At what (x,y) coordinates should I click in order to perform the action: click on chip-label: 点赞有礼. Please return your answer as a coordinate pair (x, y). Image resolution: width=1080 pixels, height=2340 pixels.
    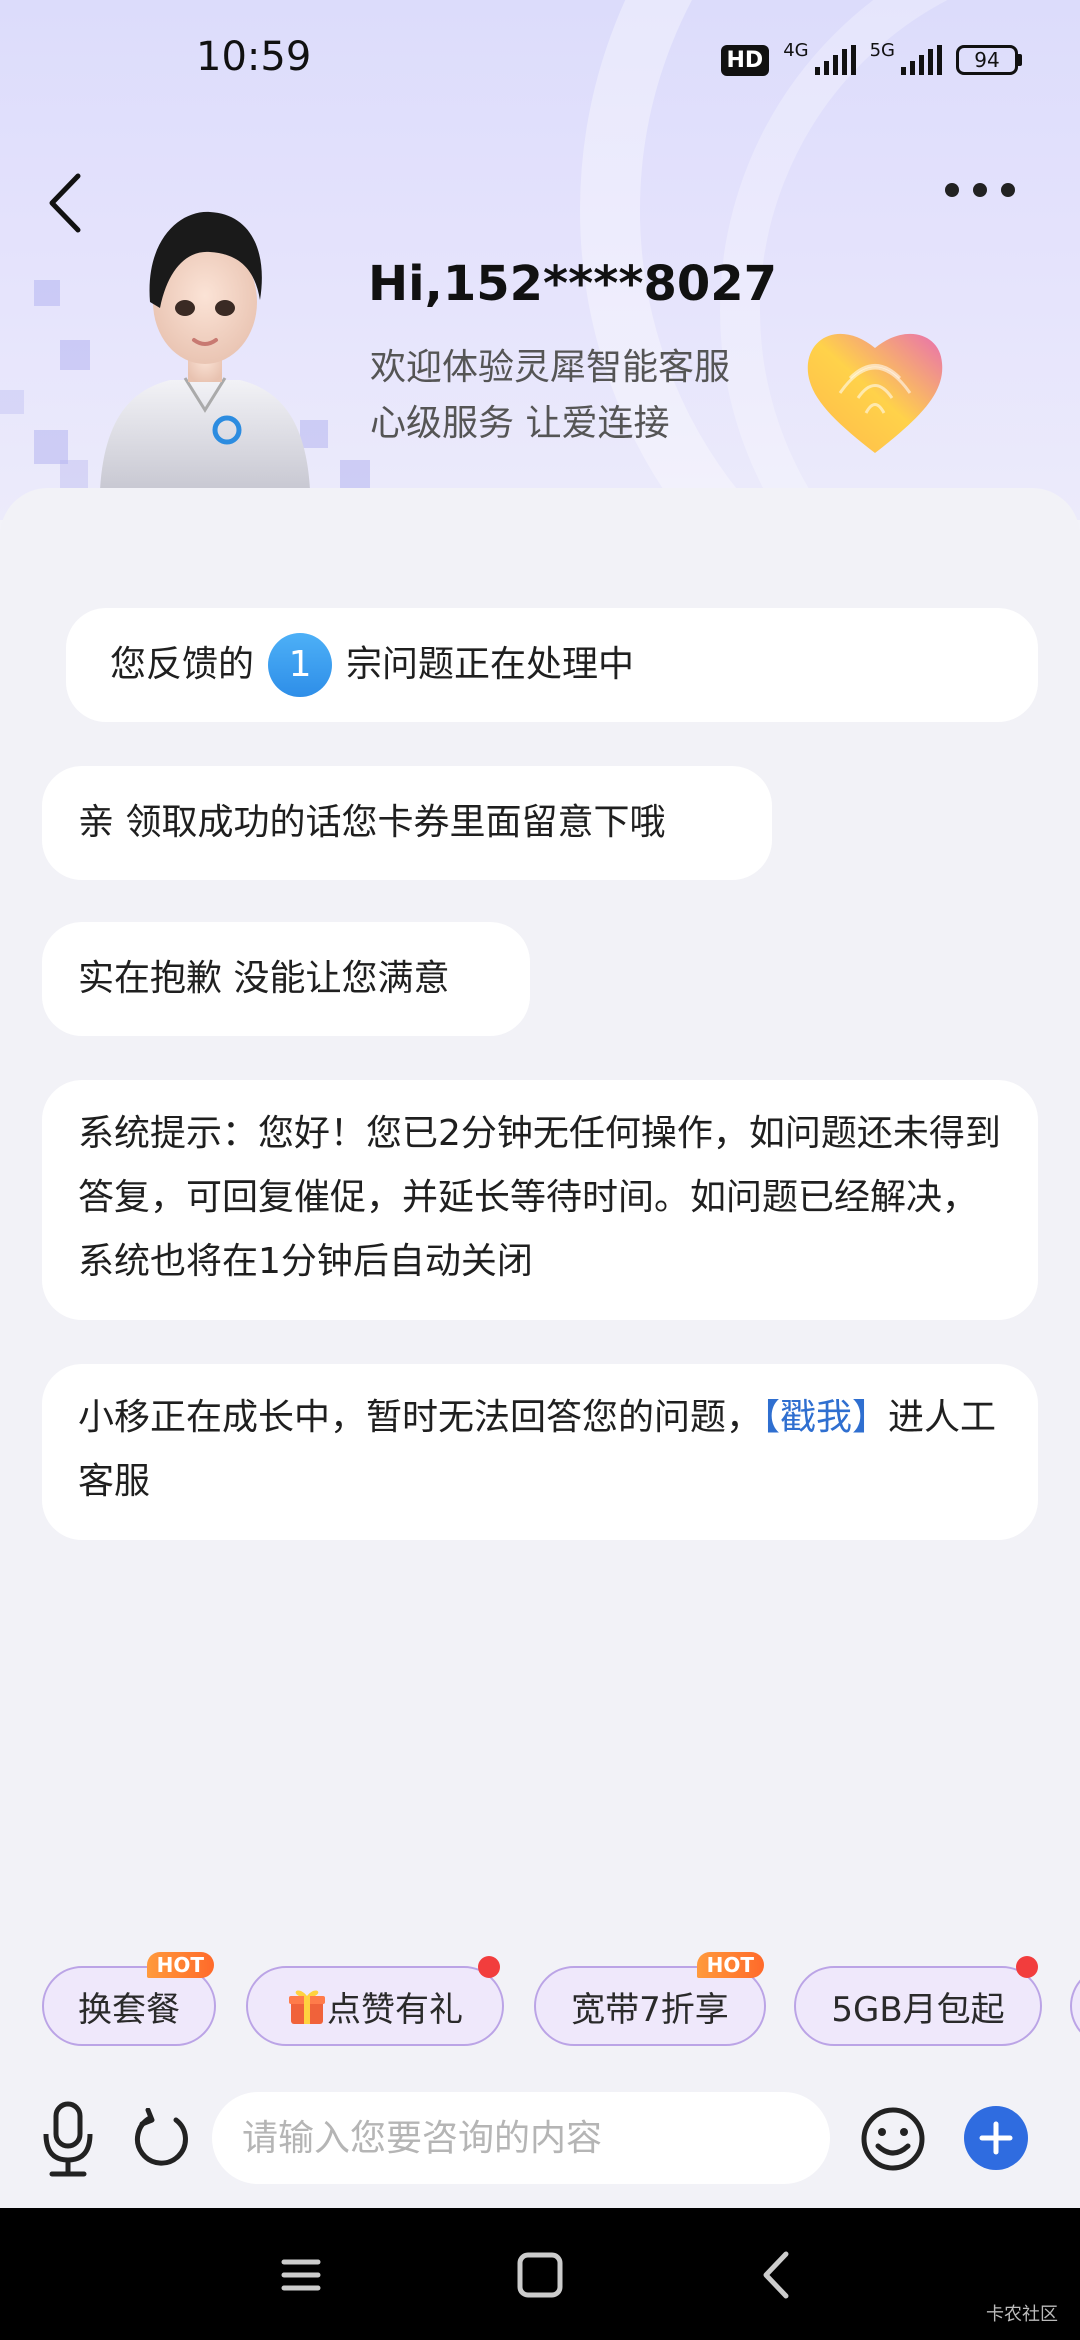
    Looking at the image, I should click on (395, 2009).